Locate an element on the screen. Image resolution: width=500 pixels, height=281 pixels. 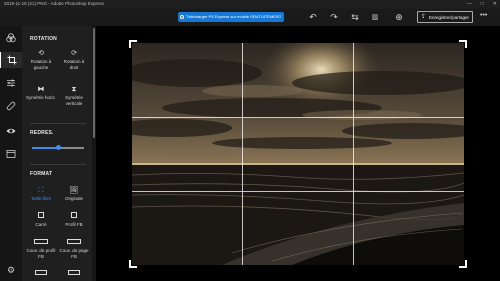
format-square: Carré is located at coordinates (41, 220).